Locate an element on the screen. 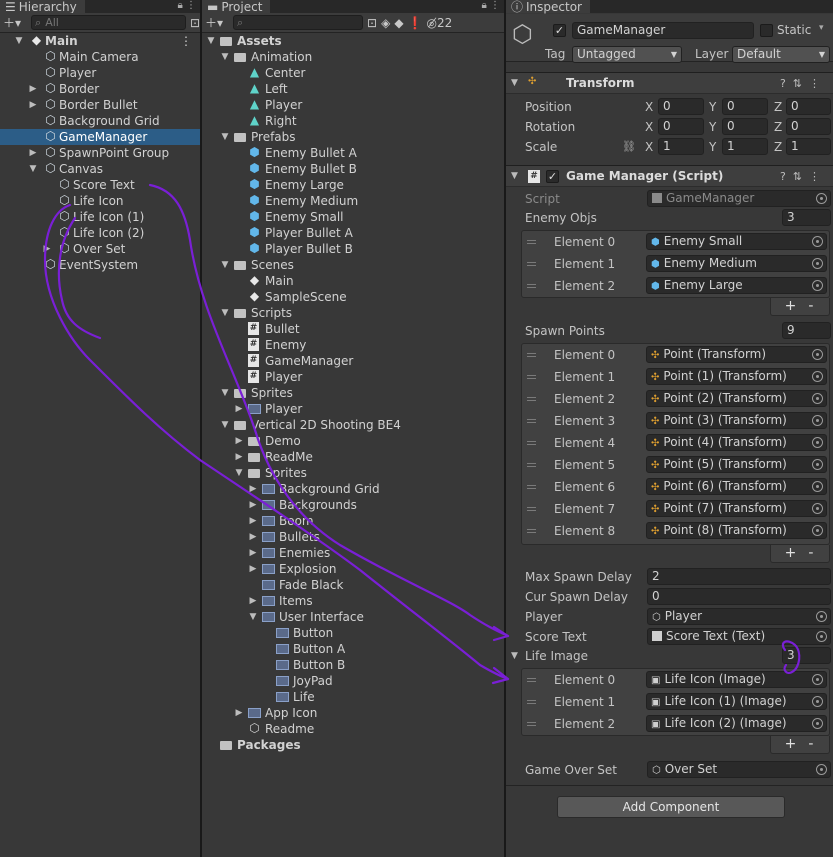 The image size is (833, 857). spawn-points-size-field: 9 is located at coordinates (806, 330).